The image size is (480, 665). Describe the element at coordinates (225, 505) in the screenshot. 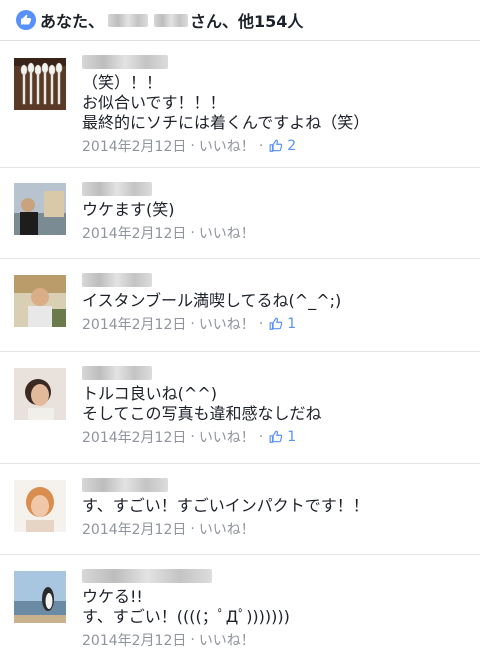

I see `comment-text: す、すごい！すごいインパクトです！！` at that location.